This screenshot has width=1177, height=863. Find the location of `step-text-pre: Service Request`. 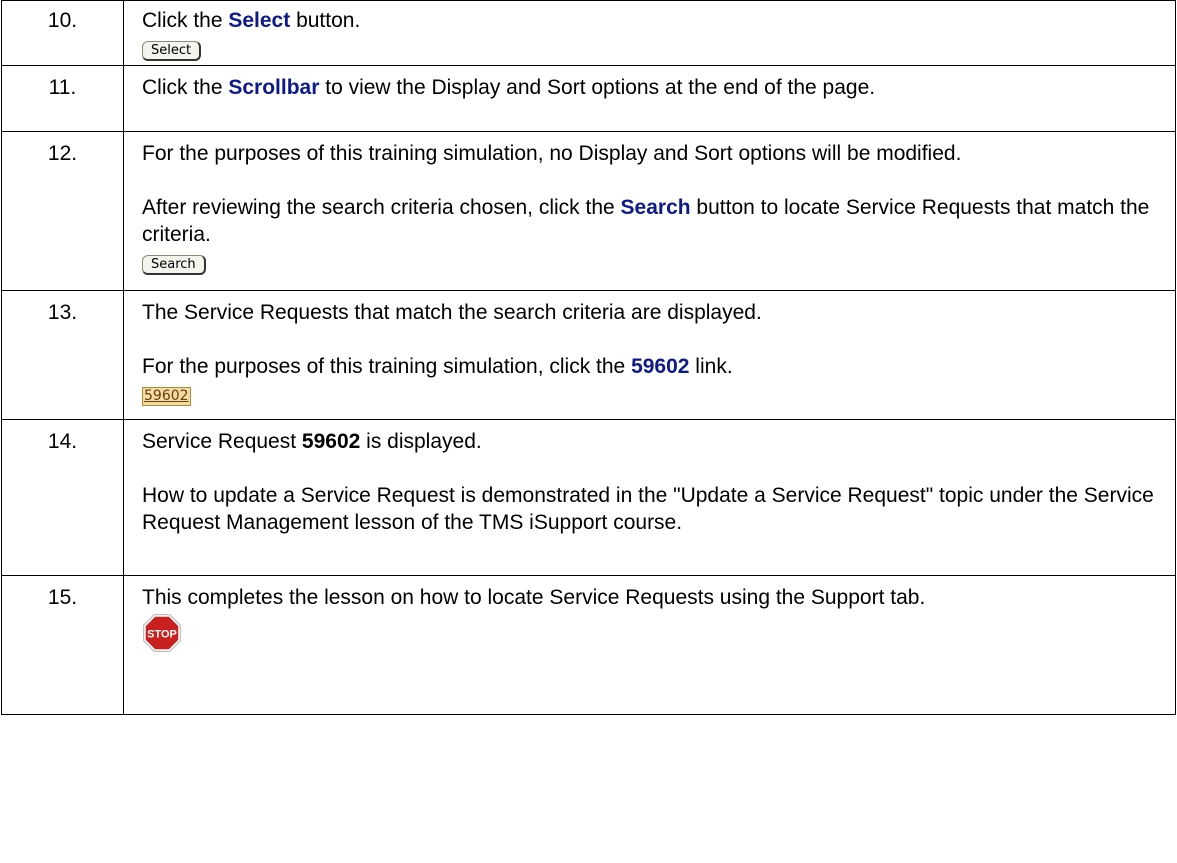

step-text-pre: Service Request is located at coordinates (222, 441).